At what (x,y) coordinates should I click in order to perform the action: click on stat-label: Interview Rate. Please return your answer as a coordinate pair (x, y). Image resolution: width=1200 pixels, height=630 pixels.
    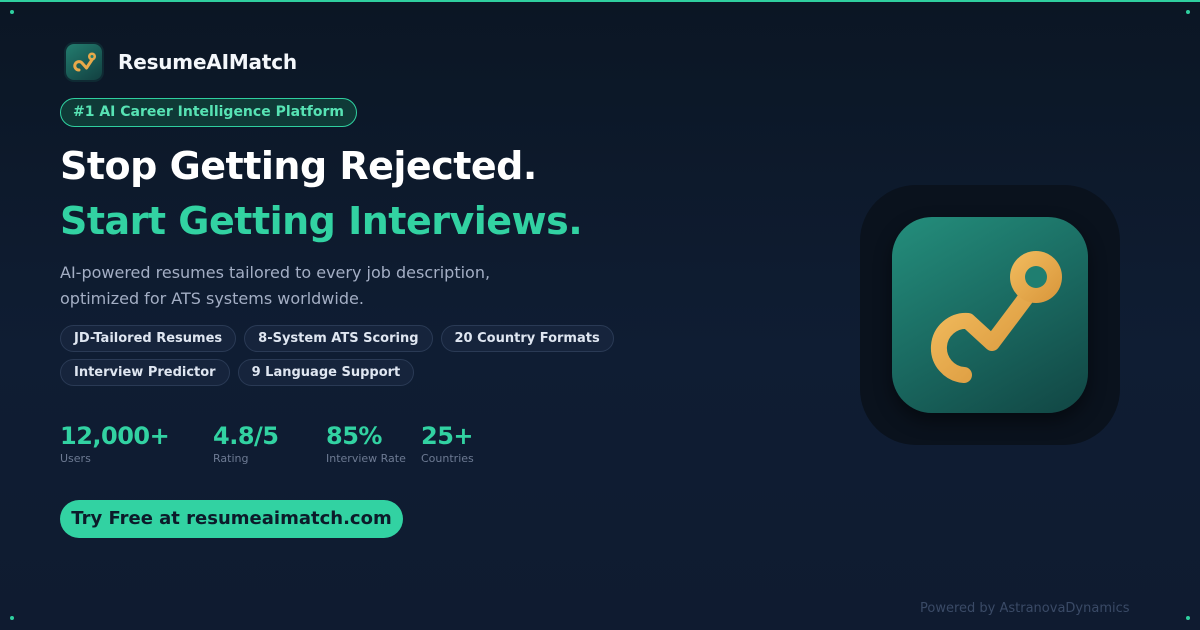
    Looking at the image, I should click on (366, 458).